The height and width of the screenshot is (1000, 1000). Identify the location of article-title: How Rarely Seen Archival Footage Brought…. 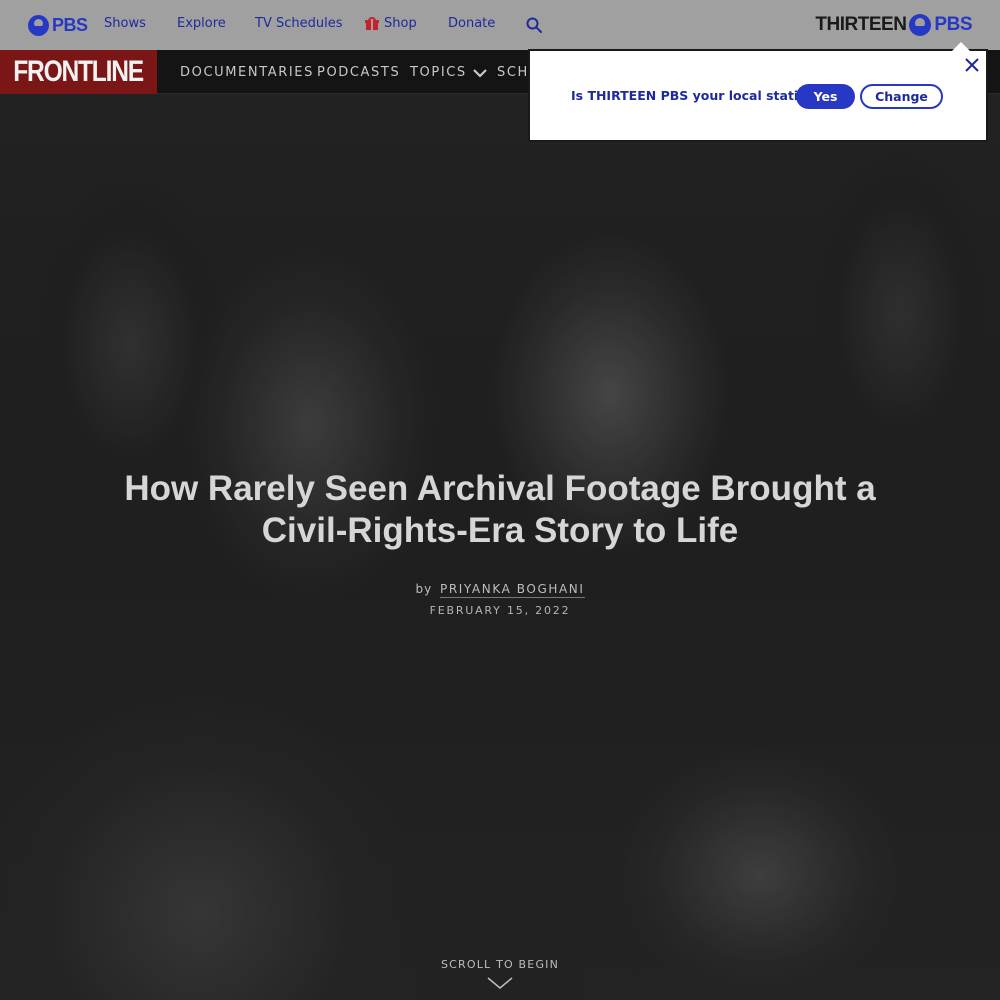
(500, 509).